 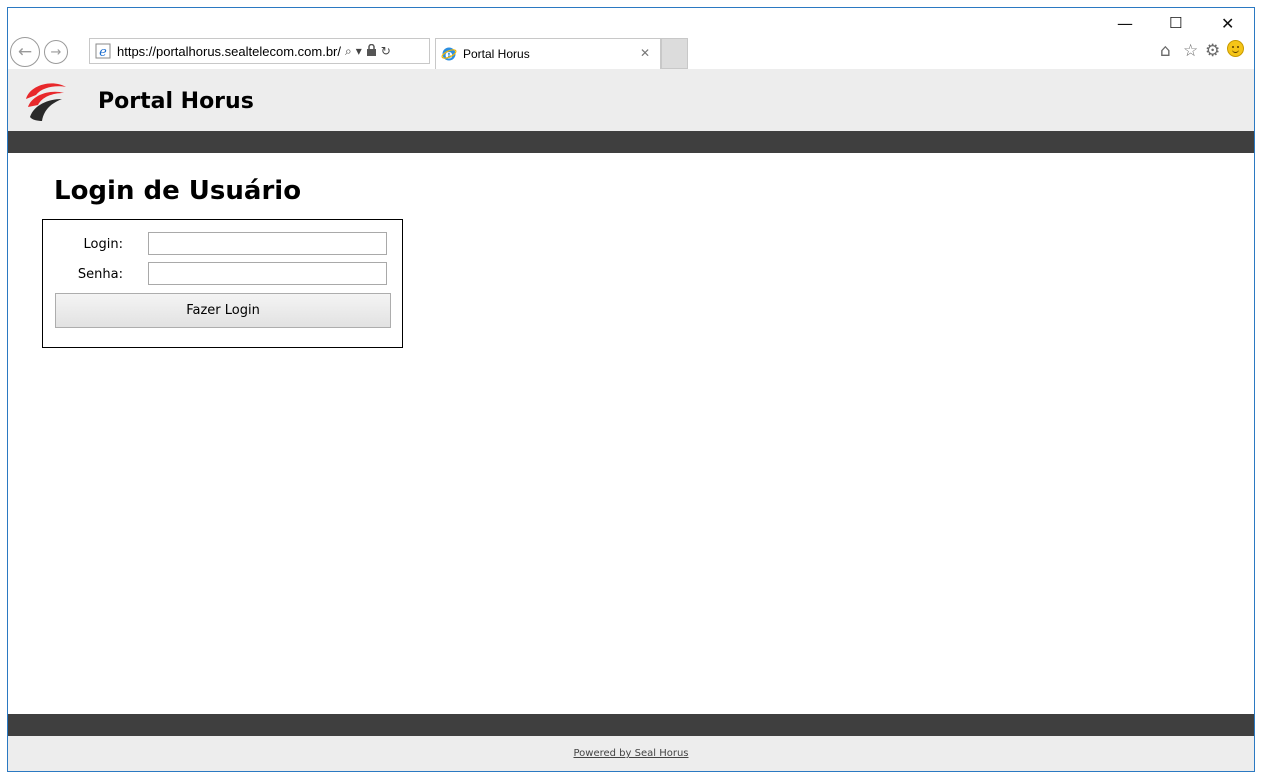 What do you see at coordinates (1175, 23) in the screenshot?
I see `maximize-button: ☐` at bounding box center [1175, 23].